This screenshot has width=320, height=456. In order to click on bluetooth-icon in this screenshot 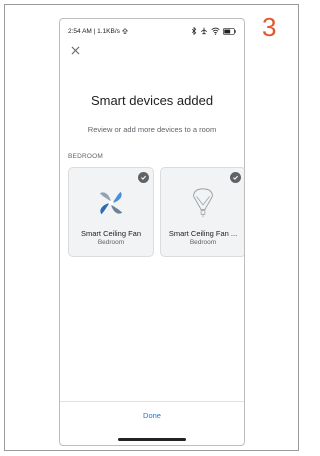, I will do `click(194, 31)`.